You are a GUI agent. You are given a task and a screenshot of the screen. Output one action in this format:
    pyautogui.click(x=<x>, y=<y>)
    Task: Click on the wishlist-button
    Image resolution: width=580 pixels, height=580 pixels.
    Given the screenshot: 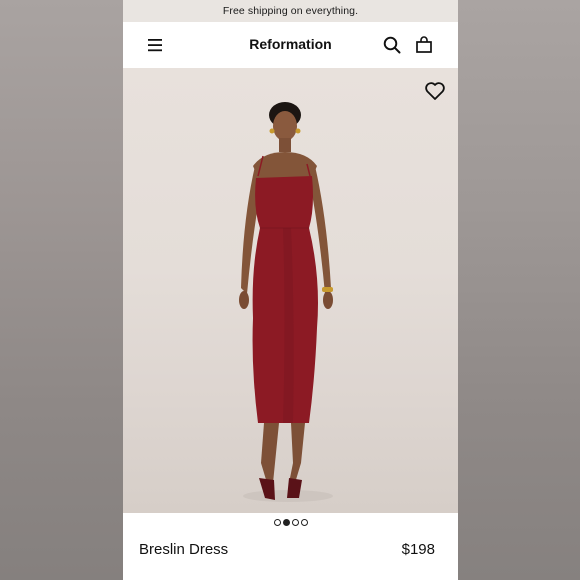 What is the action you would take?
    pyautogui.click(x=435, y=91)
    